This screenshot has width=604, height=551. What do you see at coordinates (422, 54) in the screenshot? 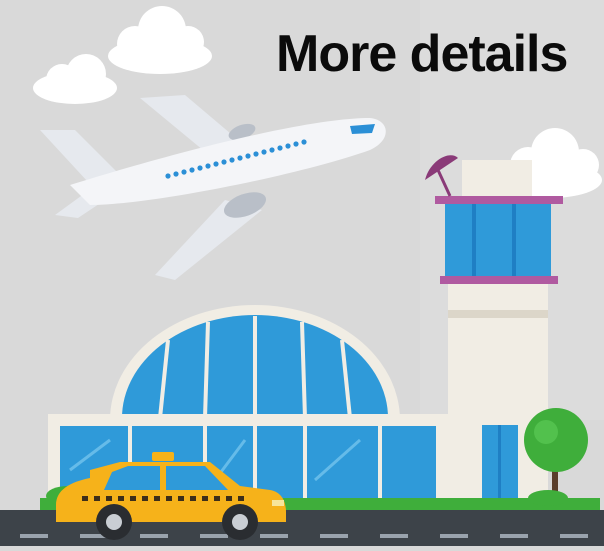
I see `headline: More details` at bounding box center [422, 54].